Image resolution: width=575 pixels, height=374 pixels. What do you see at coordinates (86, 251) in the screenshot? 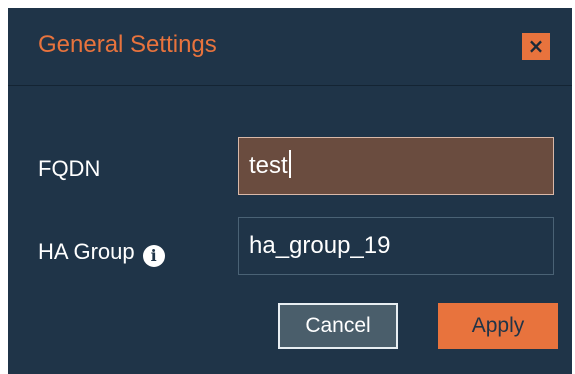
I see `ha-group-label: HA Group` at bounding box center [86, 251].